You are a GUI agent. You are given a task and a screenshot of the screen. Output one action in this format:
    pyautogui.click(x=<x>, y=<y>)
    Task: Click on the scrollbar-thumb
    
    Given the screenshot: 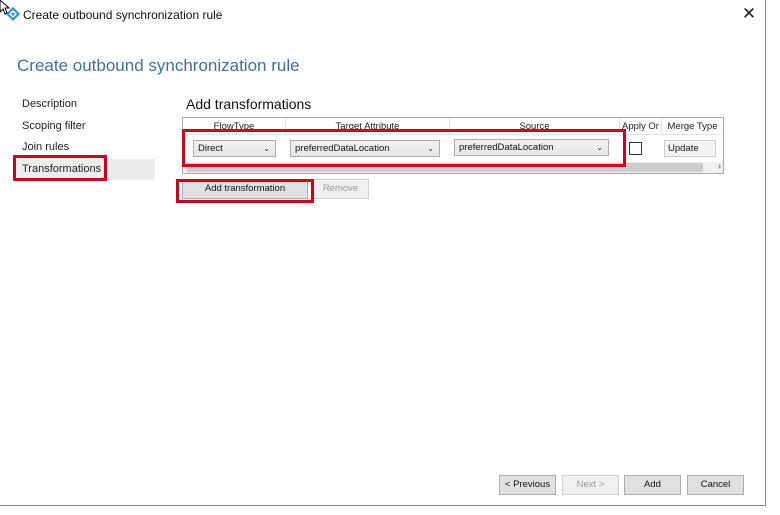 What is the action you would take?
    pyautogui.click(x=445, y=167)
    